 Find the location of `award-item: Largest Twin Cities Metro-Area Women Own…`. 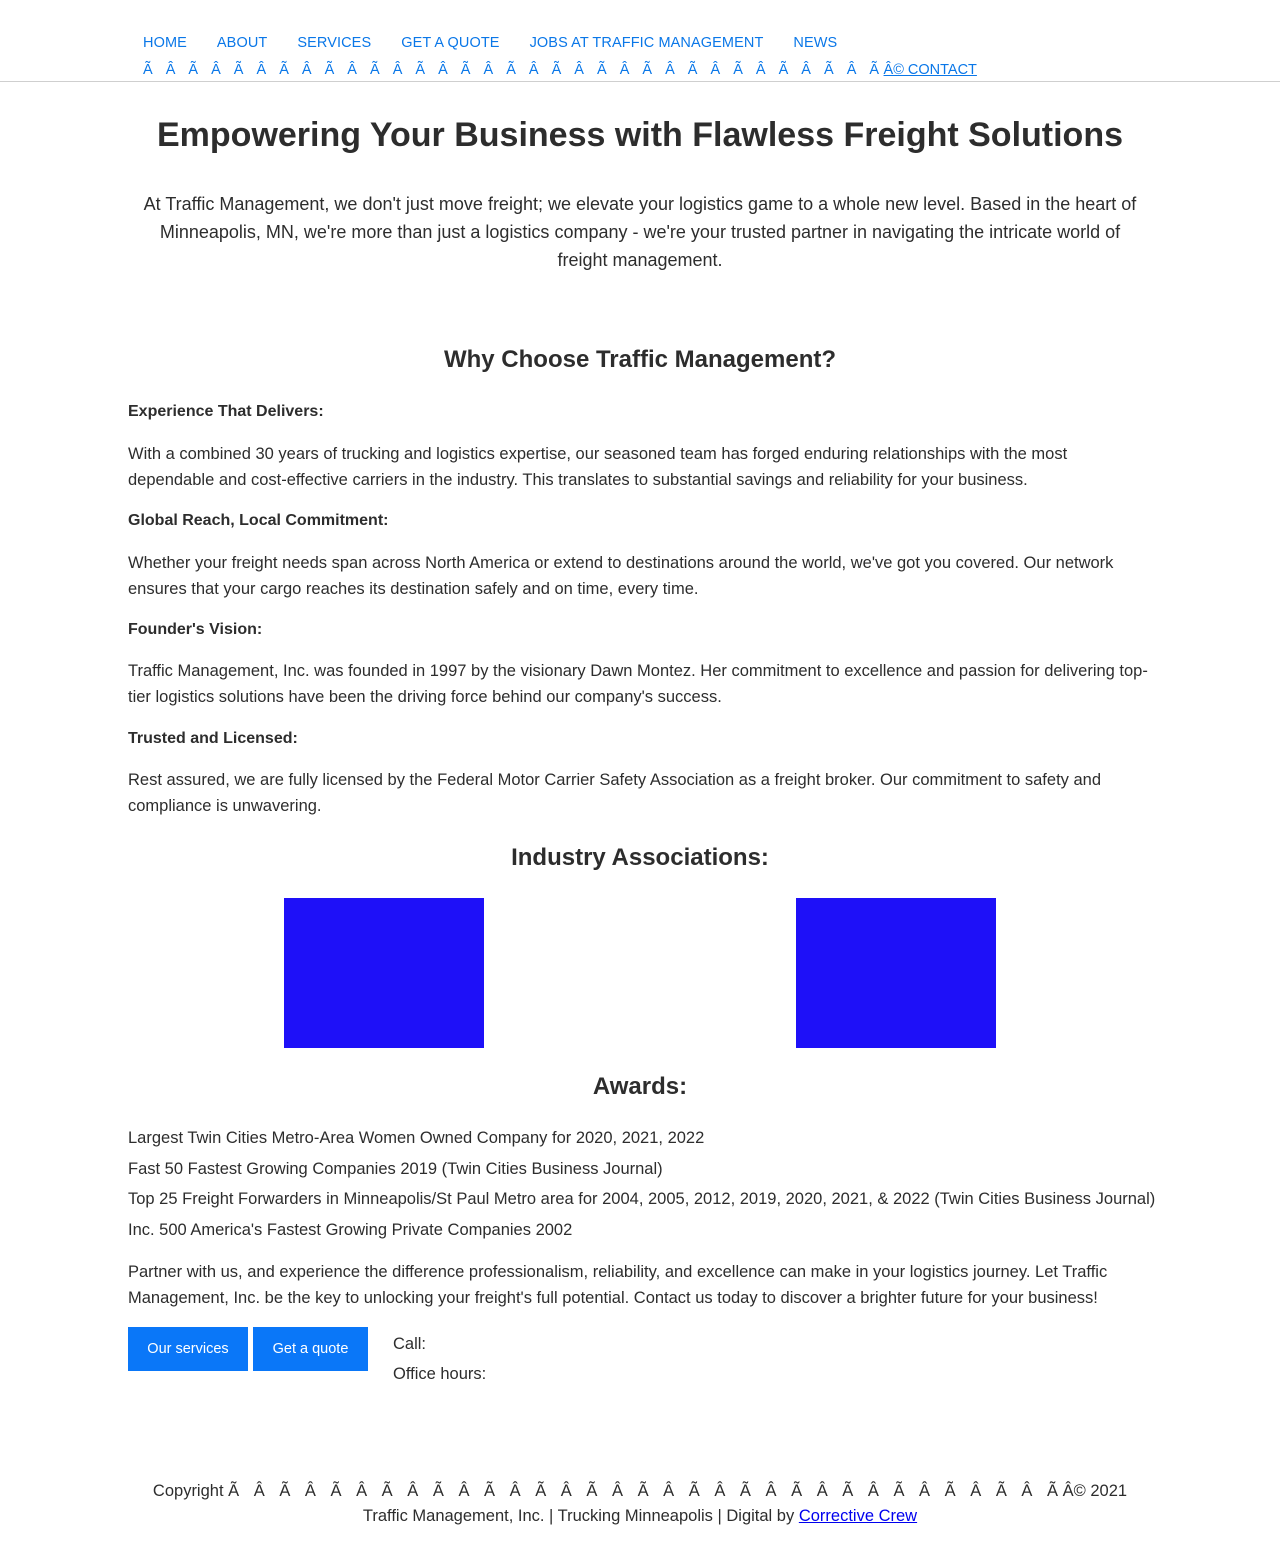

award-item: Largest Twin Cities Metro-Area Women Own… is located at coordinates (416, 1138).